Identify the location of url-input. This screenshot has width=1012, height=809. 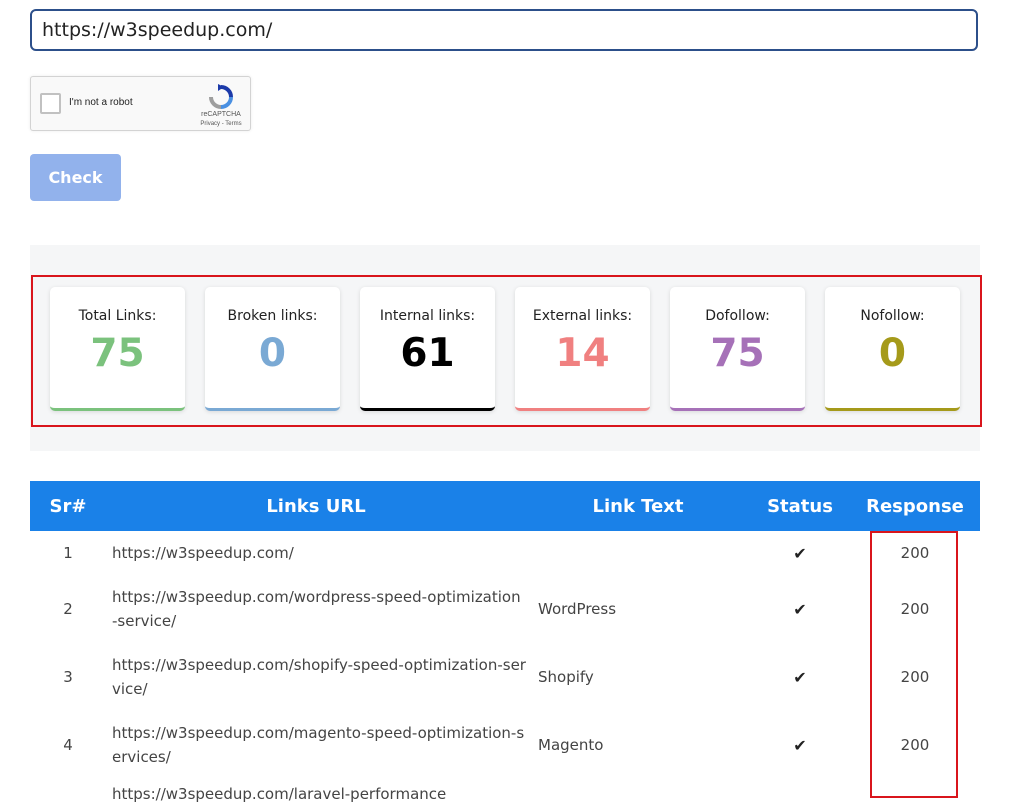
(504, 30).